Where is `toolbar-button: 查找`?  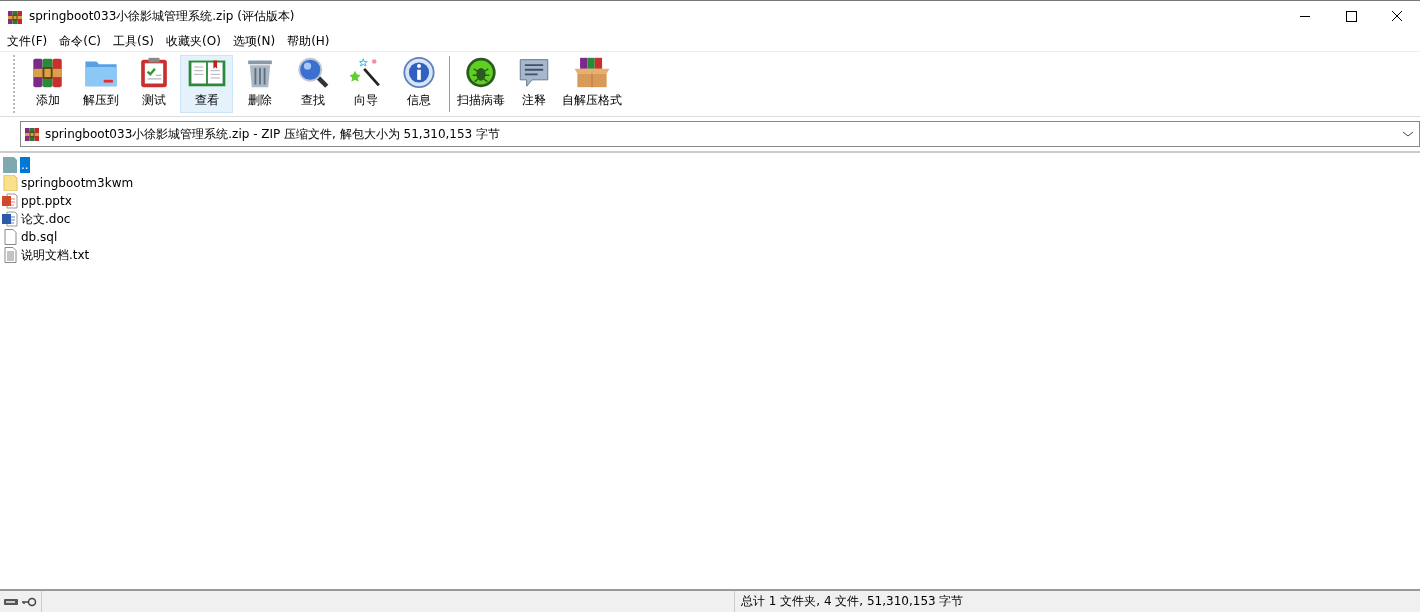 toolbar-button: 查找 is located at coordinates (312, 84).